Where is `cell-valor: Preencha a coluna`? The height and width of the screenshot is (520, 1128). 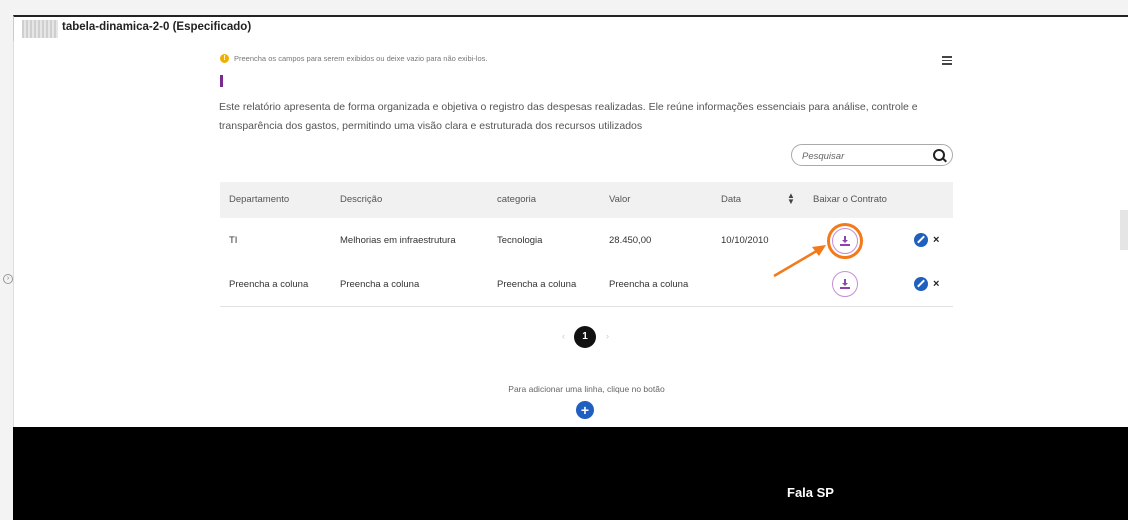
cell-valor: Preencha a coluna is located at coordinates (649, 284).